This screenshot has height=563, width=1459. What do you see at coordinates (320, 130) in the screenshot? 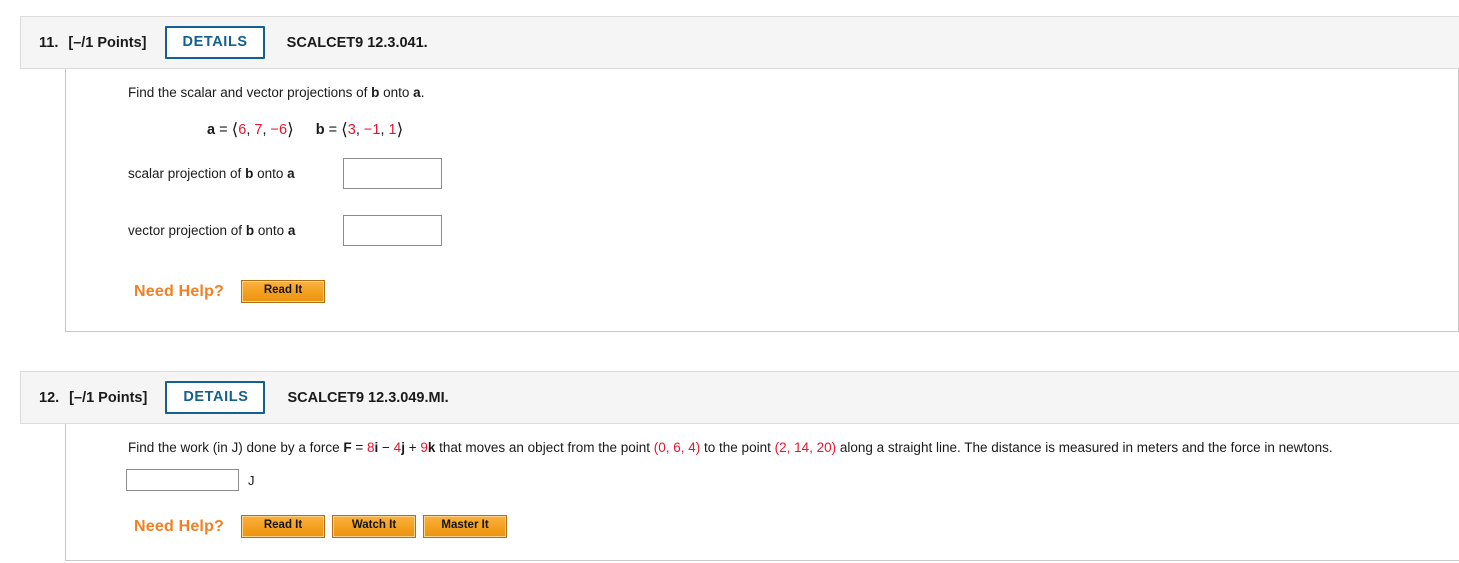
I see `vector-b-name: b` at bounding box center [320, 130].